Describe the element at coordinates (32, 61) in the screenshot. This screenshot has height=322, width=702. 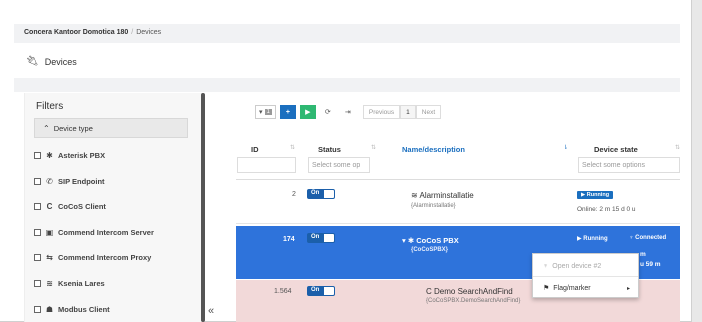
I see `plug-icon: 🔌︎` at that location.